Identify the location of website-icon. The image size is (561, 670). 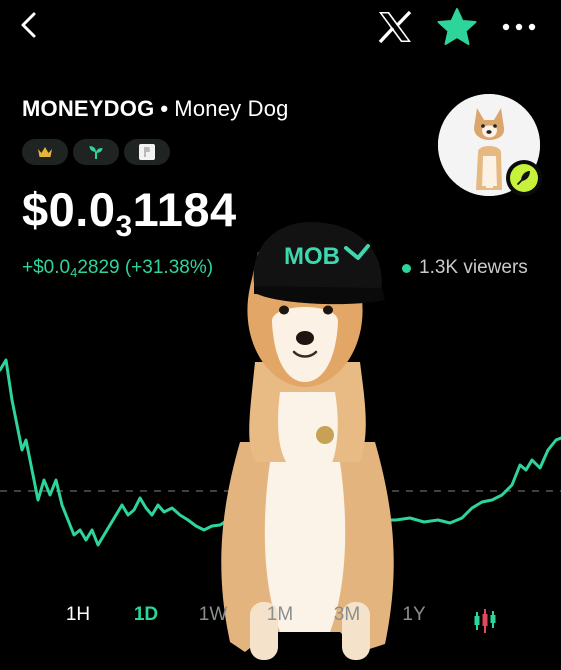
(147, 152).